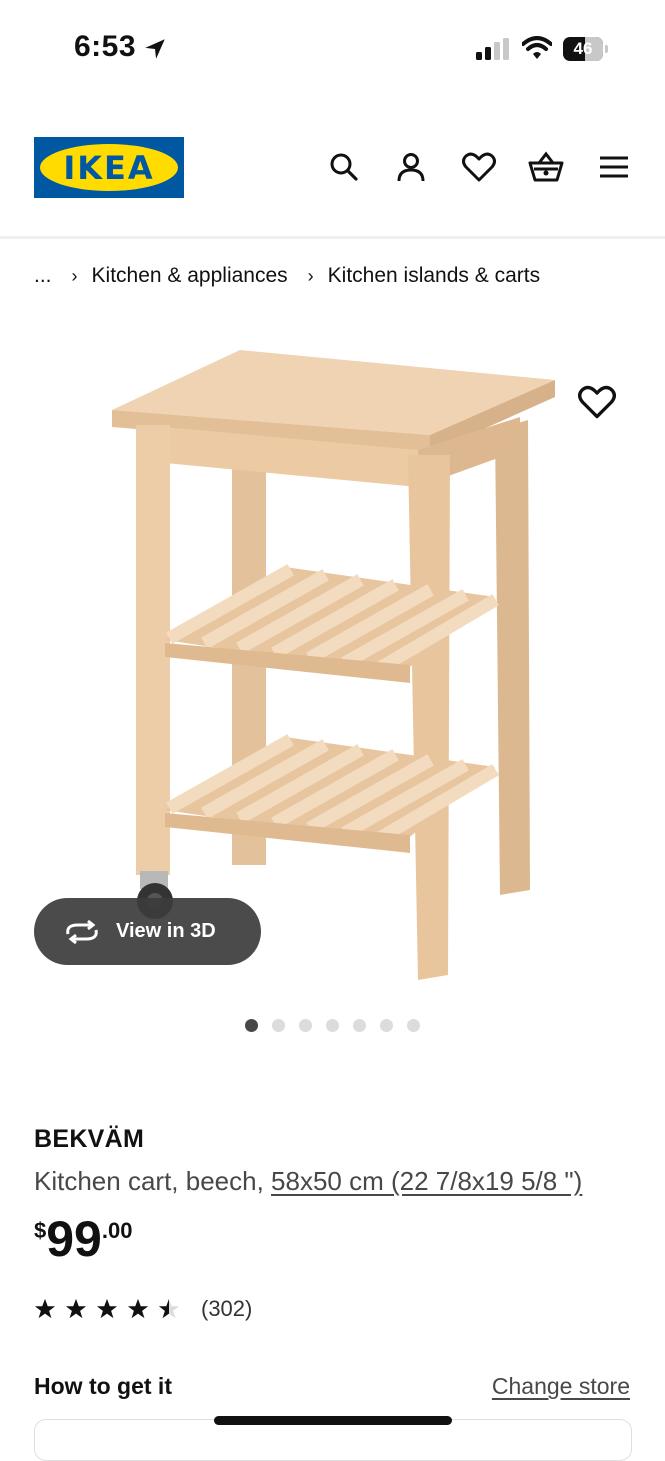 The height and width of the screenshot is (1461, 665). What do you see at coordinates (74, 1239) in the screenshot?
I see `price-integer: 99` at bounding box center [74, 1239].